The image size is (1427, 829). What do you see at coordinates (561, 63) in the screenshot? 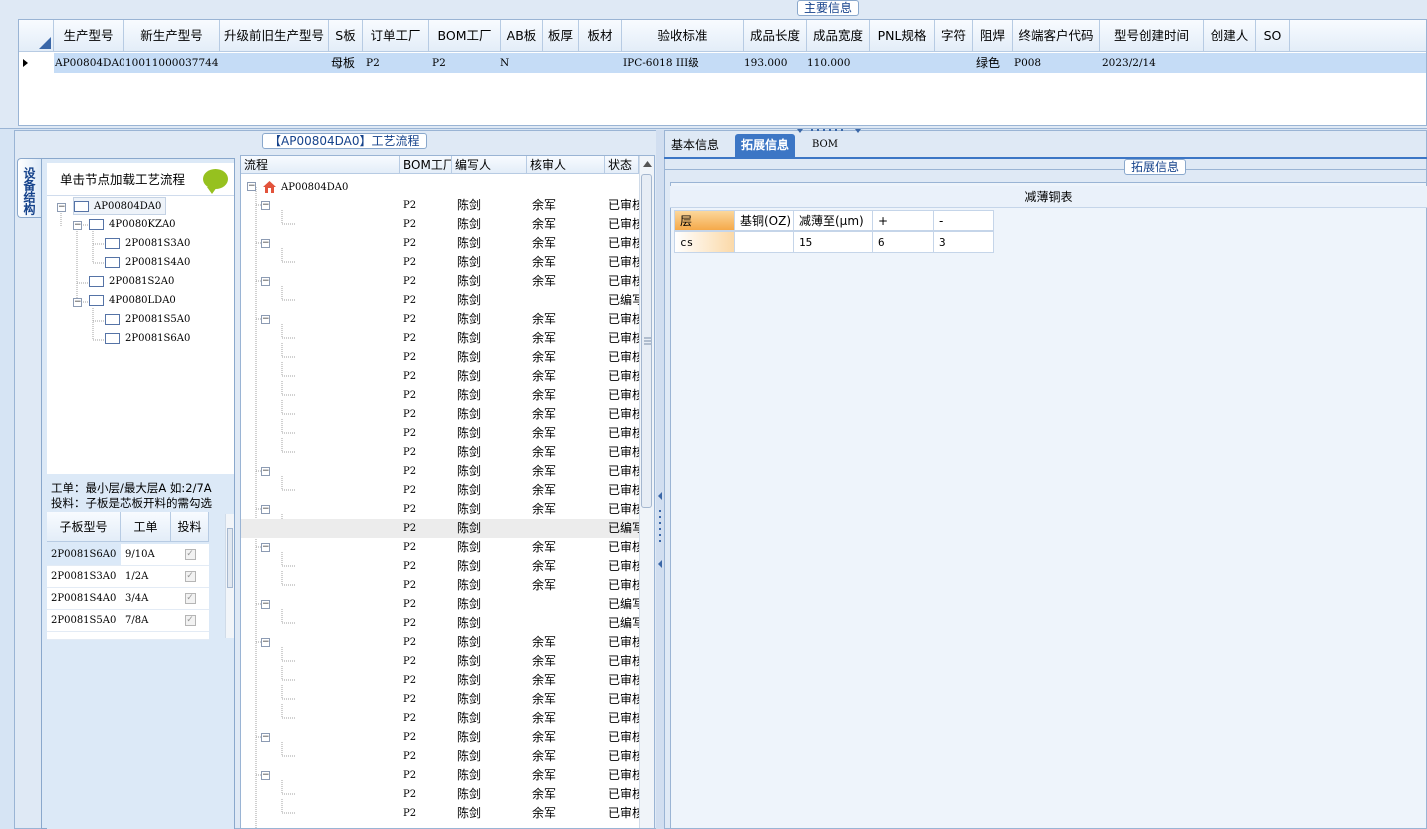
I see `cell-thickness` at bounding box center [561, 63].